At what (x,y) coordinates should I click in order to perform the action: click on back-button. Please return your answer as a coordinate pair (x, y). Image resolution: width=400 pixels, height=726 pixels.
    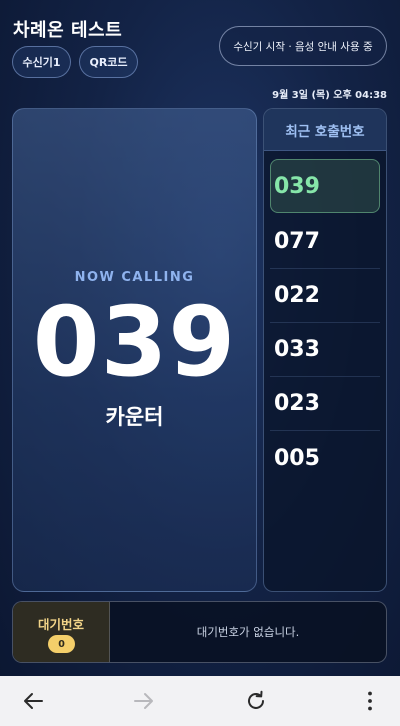
    Looking at the image, I should click on (33, 701).